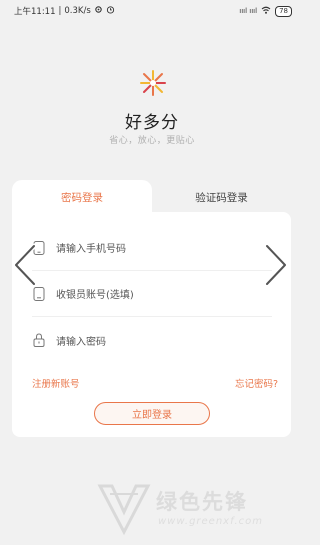 The height and width of the screenshot is (545, 320). I want to click on password-input: 请输入密码, so click(81, 340).